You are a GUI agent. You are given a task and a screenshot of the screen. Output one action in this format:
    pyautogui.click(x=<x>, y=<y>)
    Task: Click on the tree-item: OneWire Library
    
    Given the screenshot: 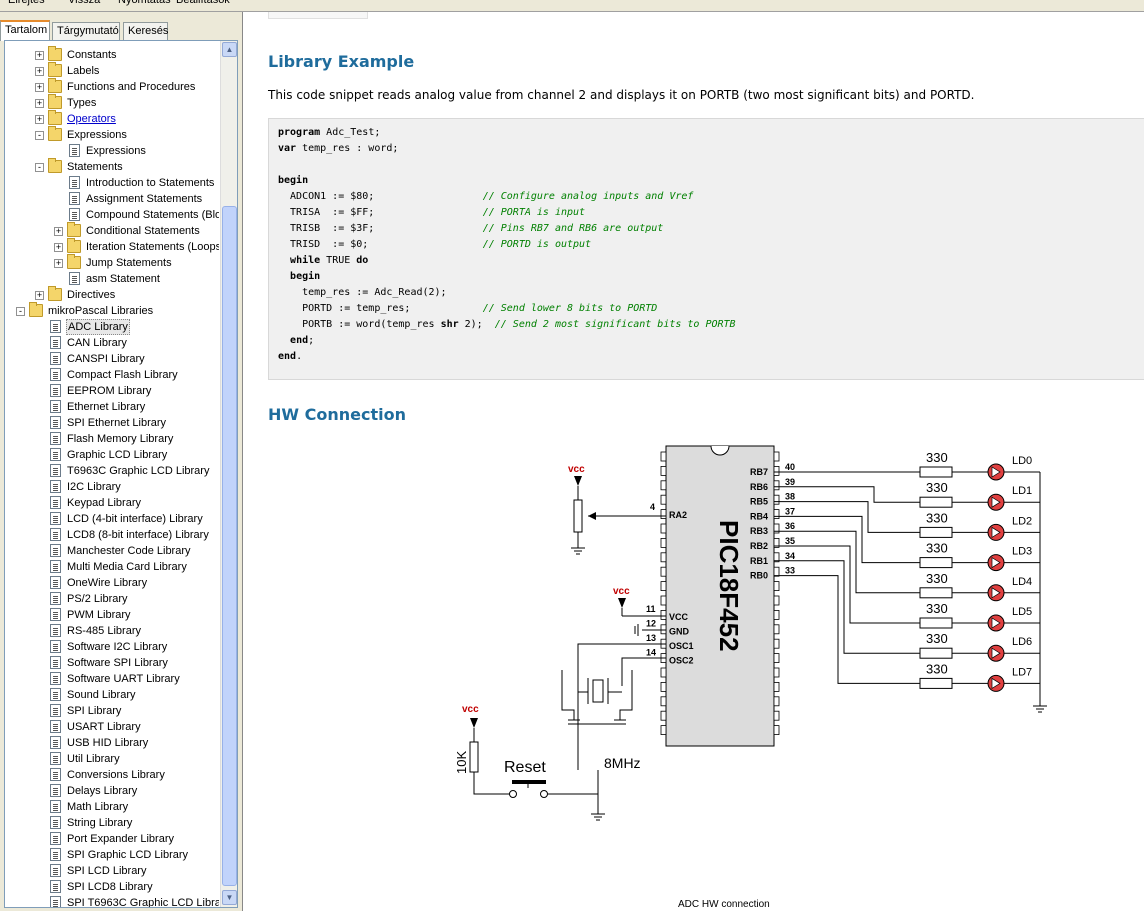 What is the action you would take?
    pyautogui.click(x=112, y=583)
    